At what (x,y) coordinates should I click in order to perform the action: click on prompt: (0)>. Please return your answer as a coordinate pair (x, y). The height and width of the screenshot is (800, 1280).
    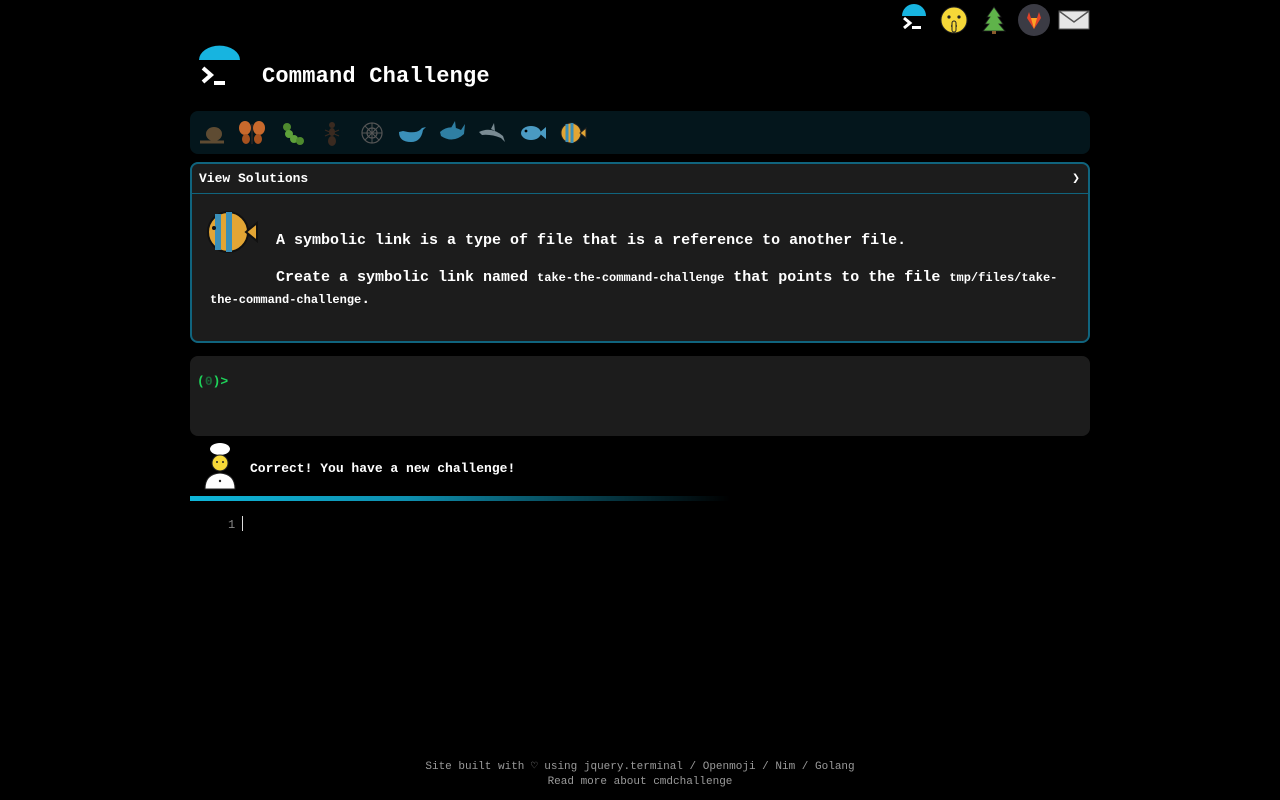
    Looking at the image, I should click on (212, 381).